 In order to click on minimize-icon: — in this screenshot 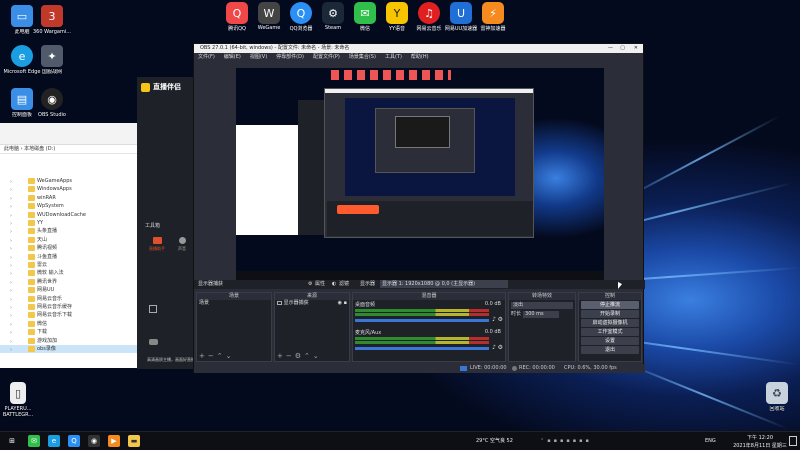, I will do `click(610, 48)`.